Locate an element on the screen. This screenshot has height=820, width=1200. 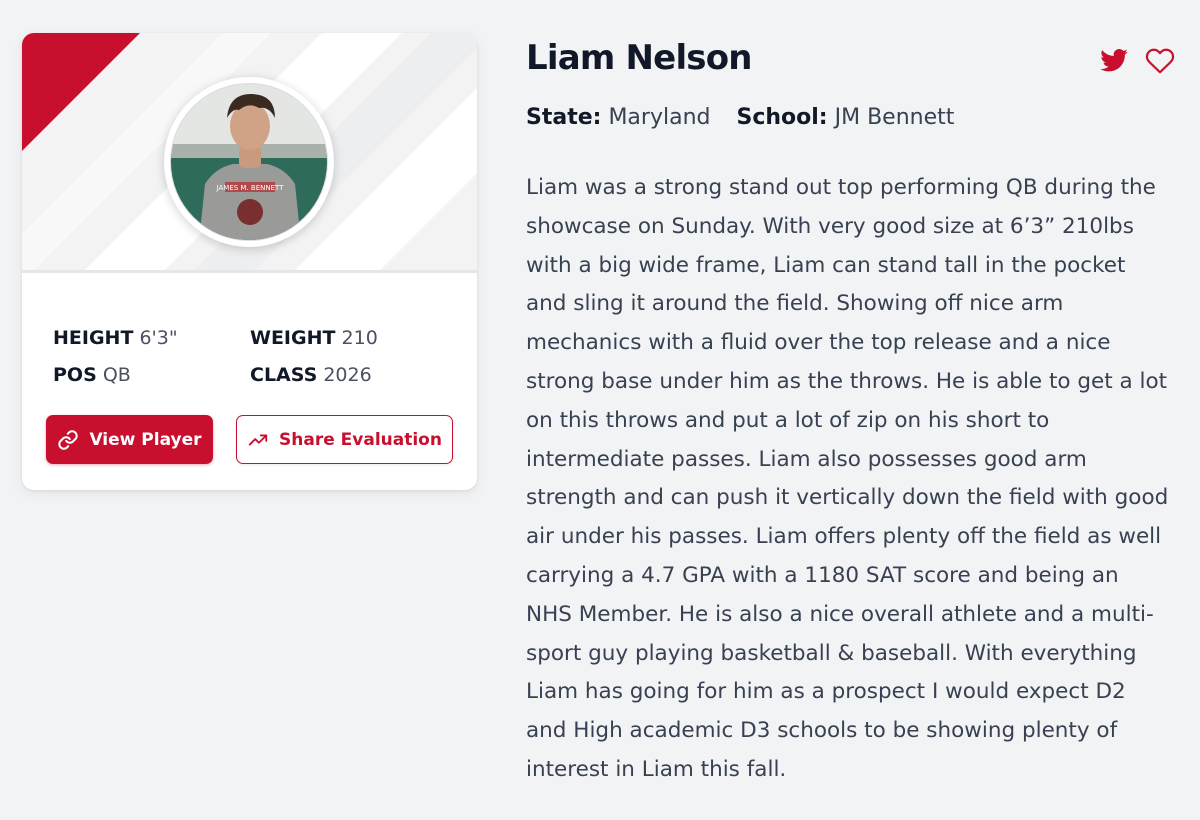
card-banner: JAMES M. BENNETT is located at coordinates (249, 153).